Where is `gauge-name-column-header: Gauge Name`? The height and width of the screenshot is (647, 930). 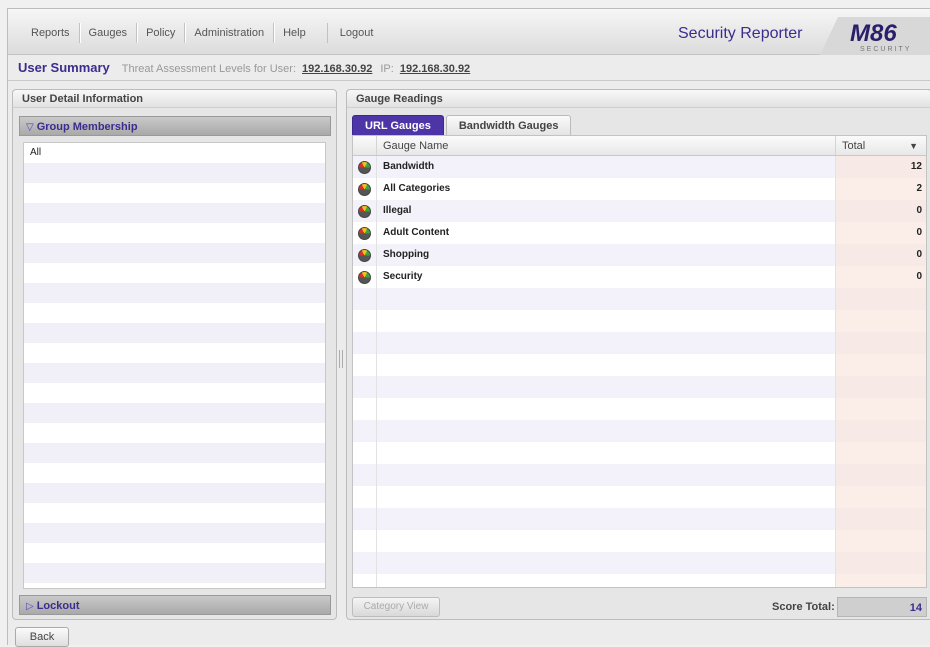
gauge-name-column-header: Gauge Name is located at coordinates (606, 145).